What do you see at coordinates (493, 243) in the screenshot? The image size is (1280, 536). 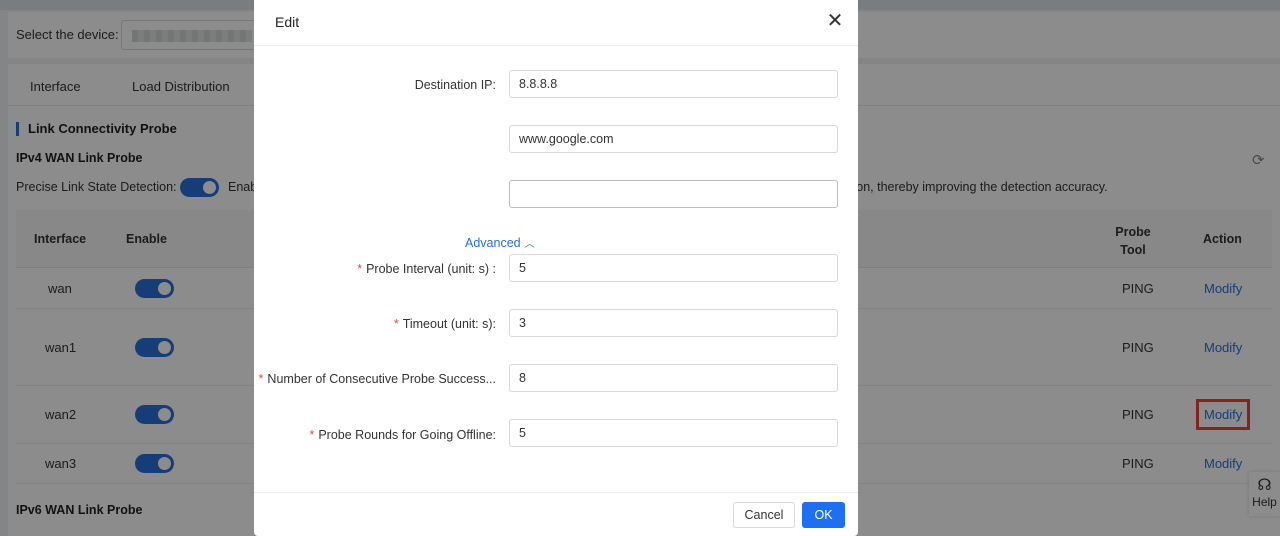 I see `advanced-label: Advanced` at bounding box center [493, 243].